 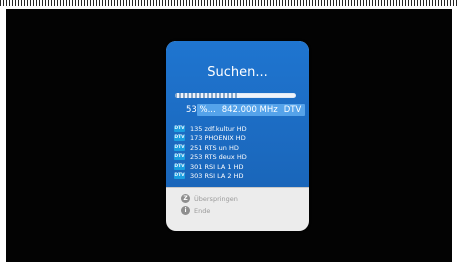 I want to click on skip-action: Z Überspringen, so click(x=209, y=198).